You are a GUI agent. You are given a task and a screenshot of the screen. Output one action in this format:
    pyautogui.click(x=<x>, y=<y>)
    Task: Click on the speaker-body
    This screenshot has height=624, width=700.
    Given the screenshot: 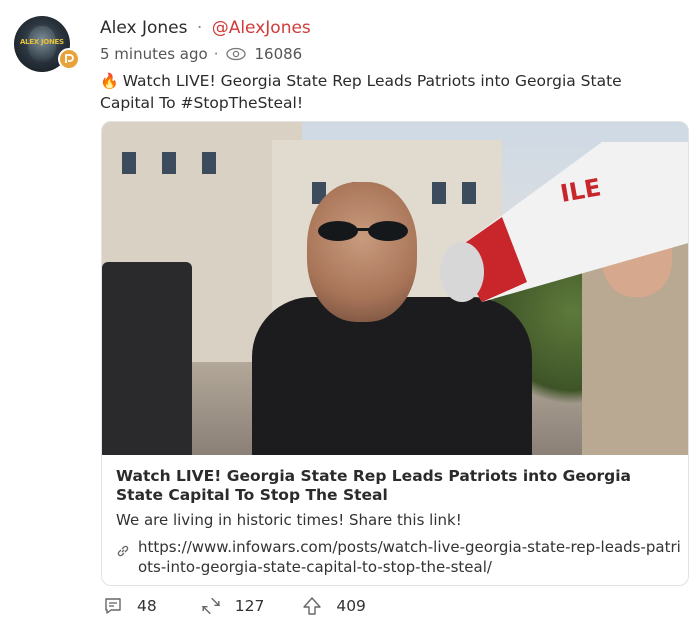 What is the action you would take?
    pyautogui.click(x=392, y=376)
    